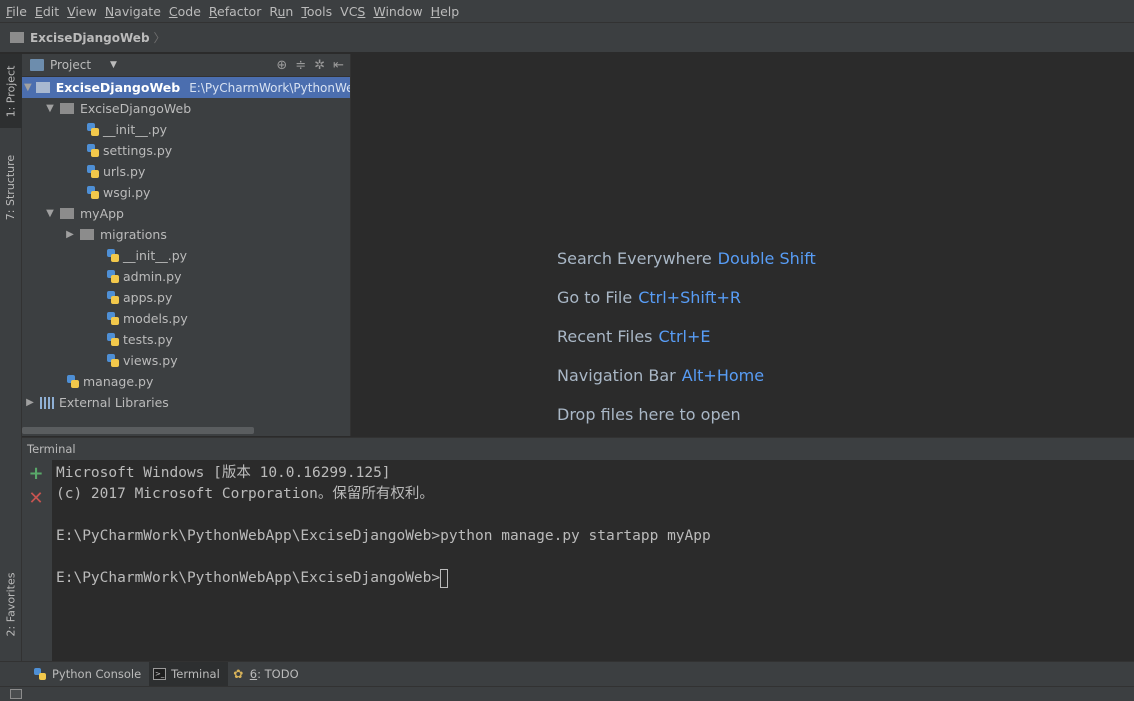 Image resolution: width=1134 pixels, height=701 pixels. I want to click on tab-mnemonic: 6, so click(253, 674).